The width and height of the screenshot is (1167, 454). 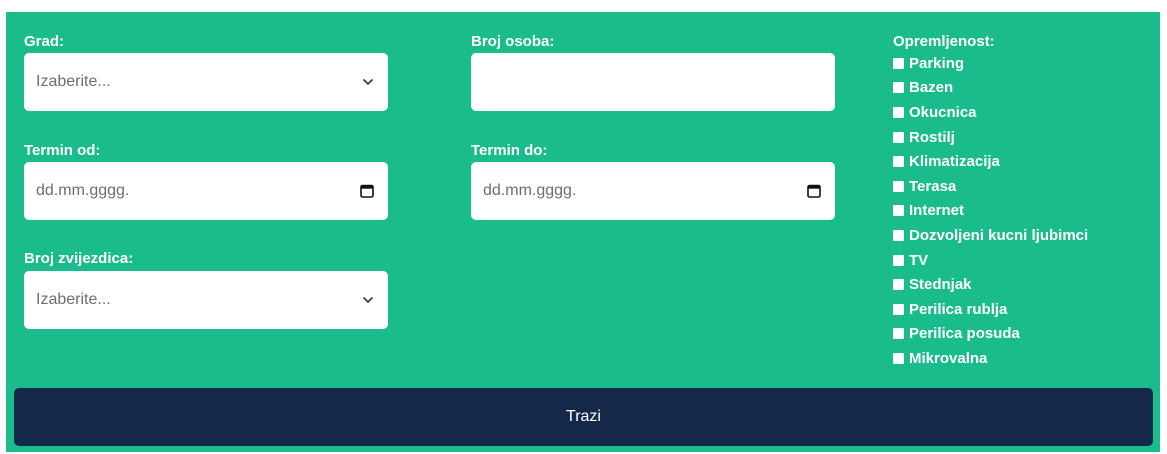 What do you see at coordinates (1023, 186) in the screenshot?
I see `amenity-checkbox-row: Terasa` at bounding box center [1023, 186].